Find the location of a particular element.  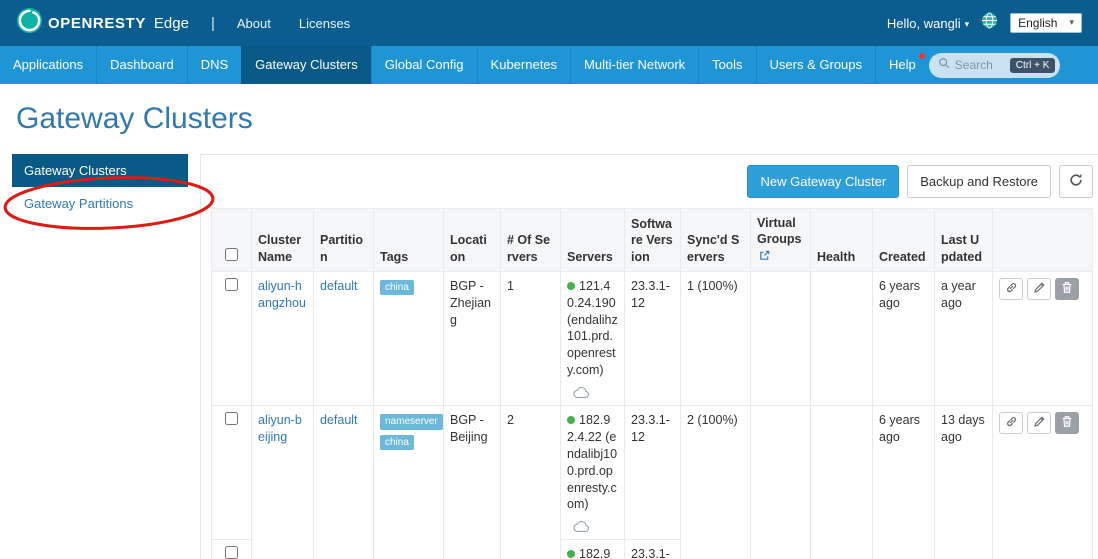

tab-applications: Applications is located at coordinates (48, 65).